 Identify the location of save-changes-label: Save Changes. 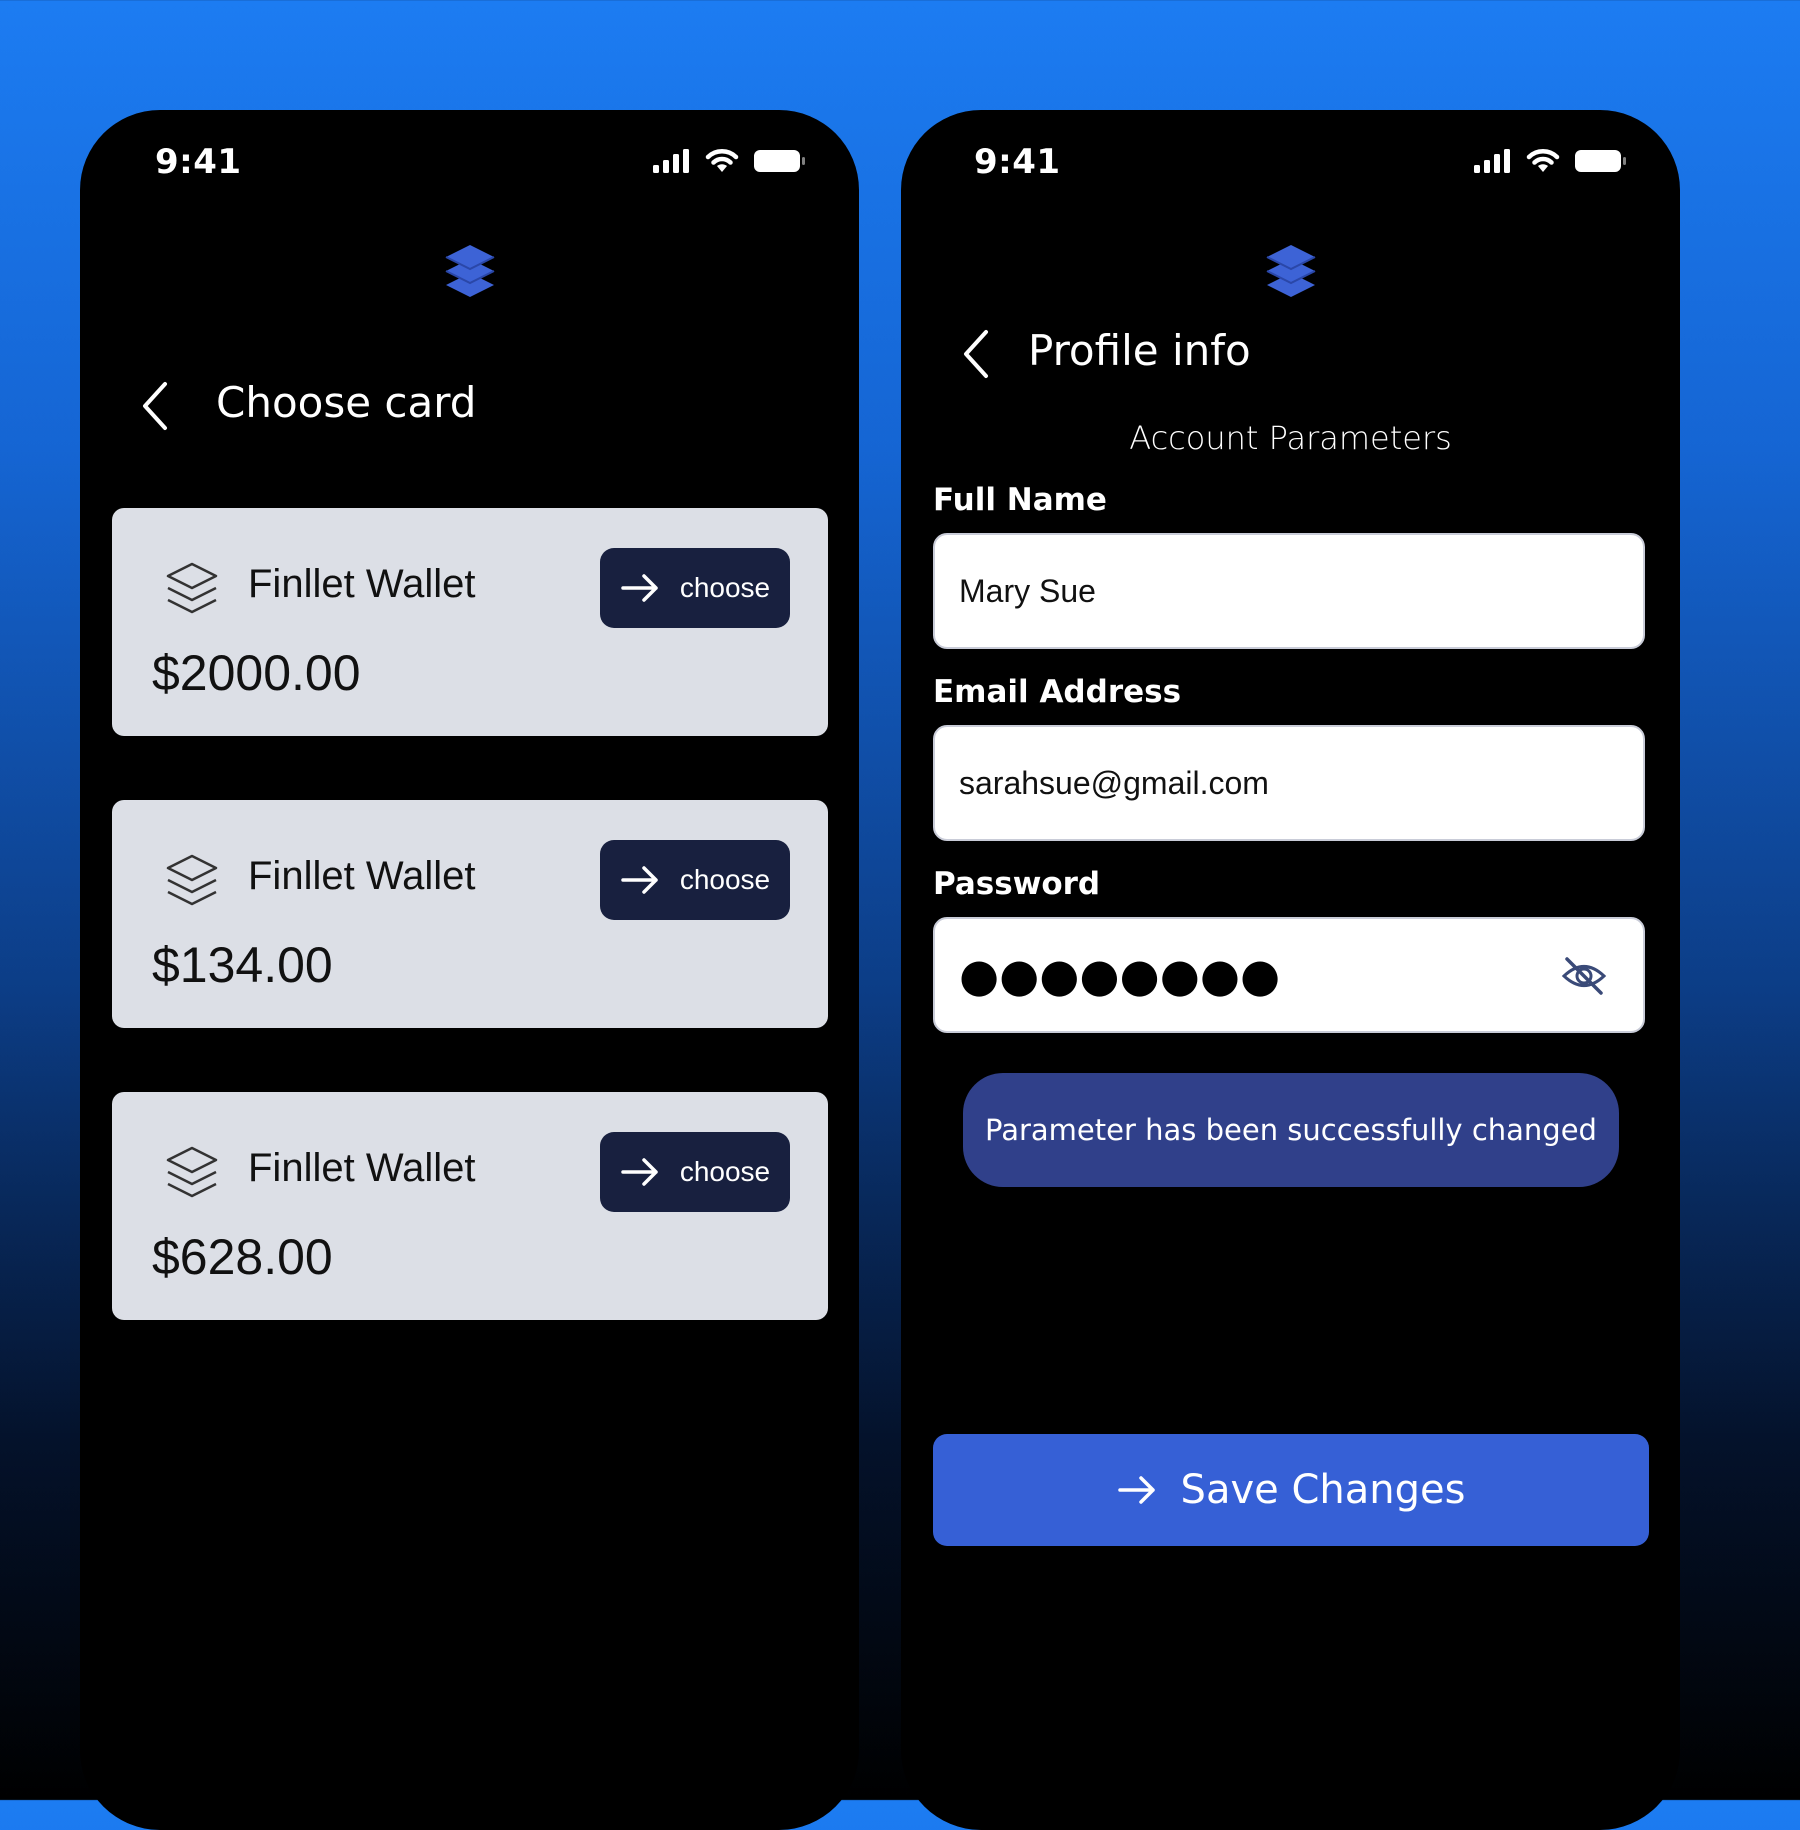
(1323, 1490).